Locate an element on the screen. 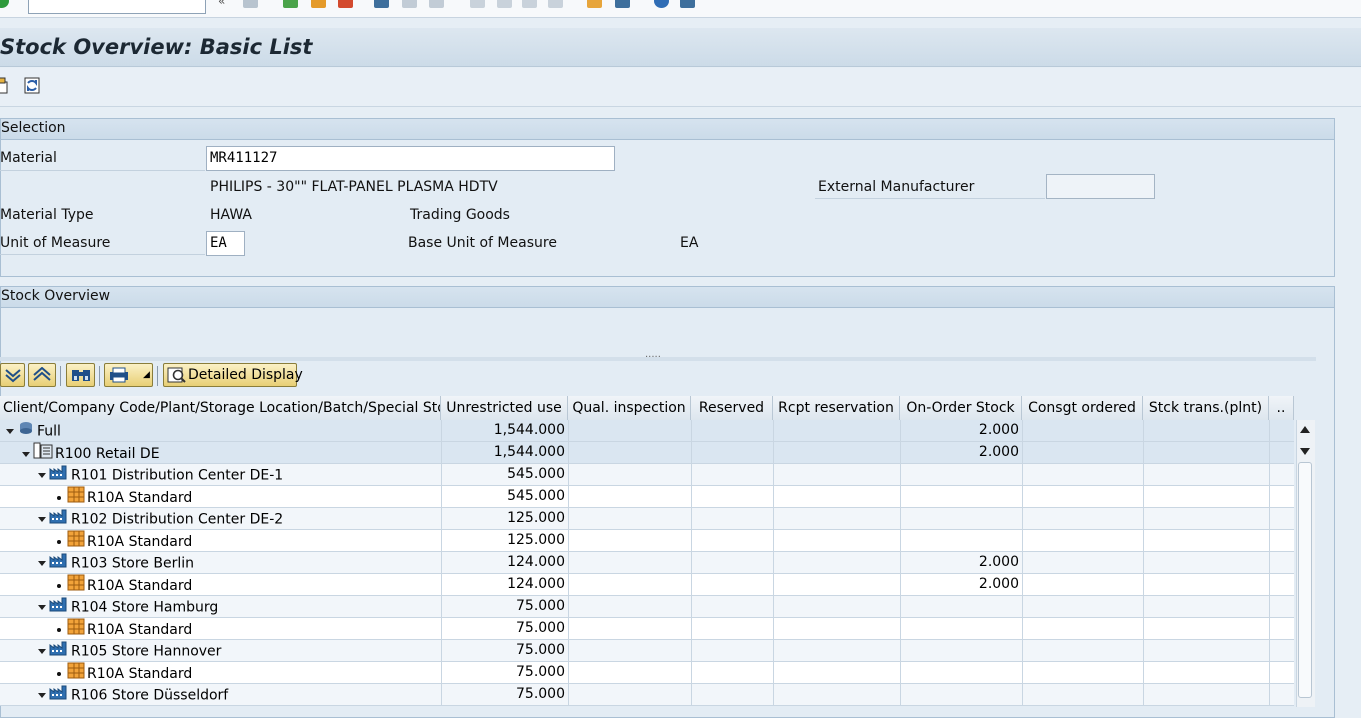  col-header-on-order: On-Order Stock is located at coordinates (961, 408).